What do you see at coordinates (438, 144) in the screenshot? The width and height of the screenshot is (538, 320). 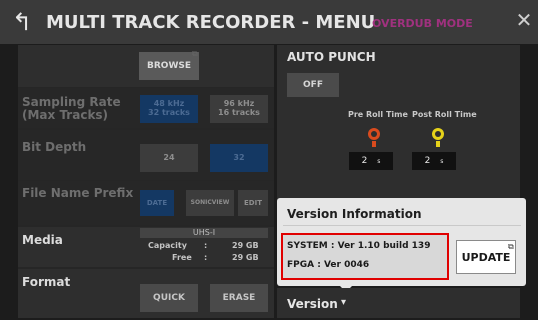 I see `post-roll-knob-stem` at bounding box center [438, 144].